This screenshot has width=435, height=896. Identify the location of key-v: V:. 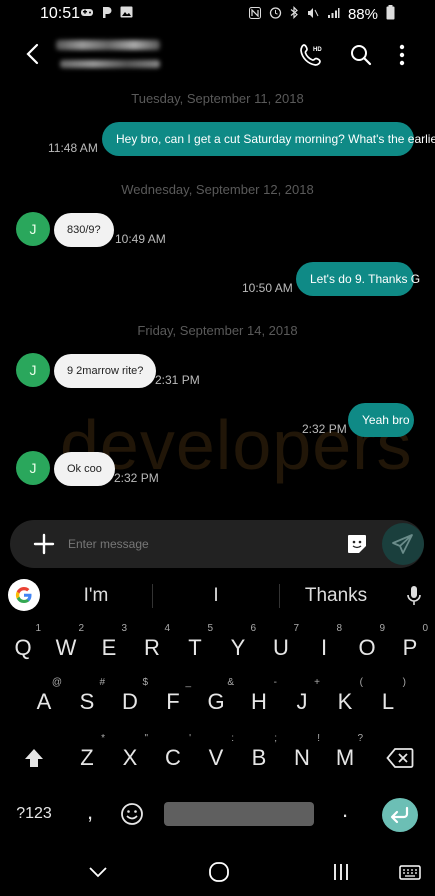
(216, 756).